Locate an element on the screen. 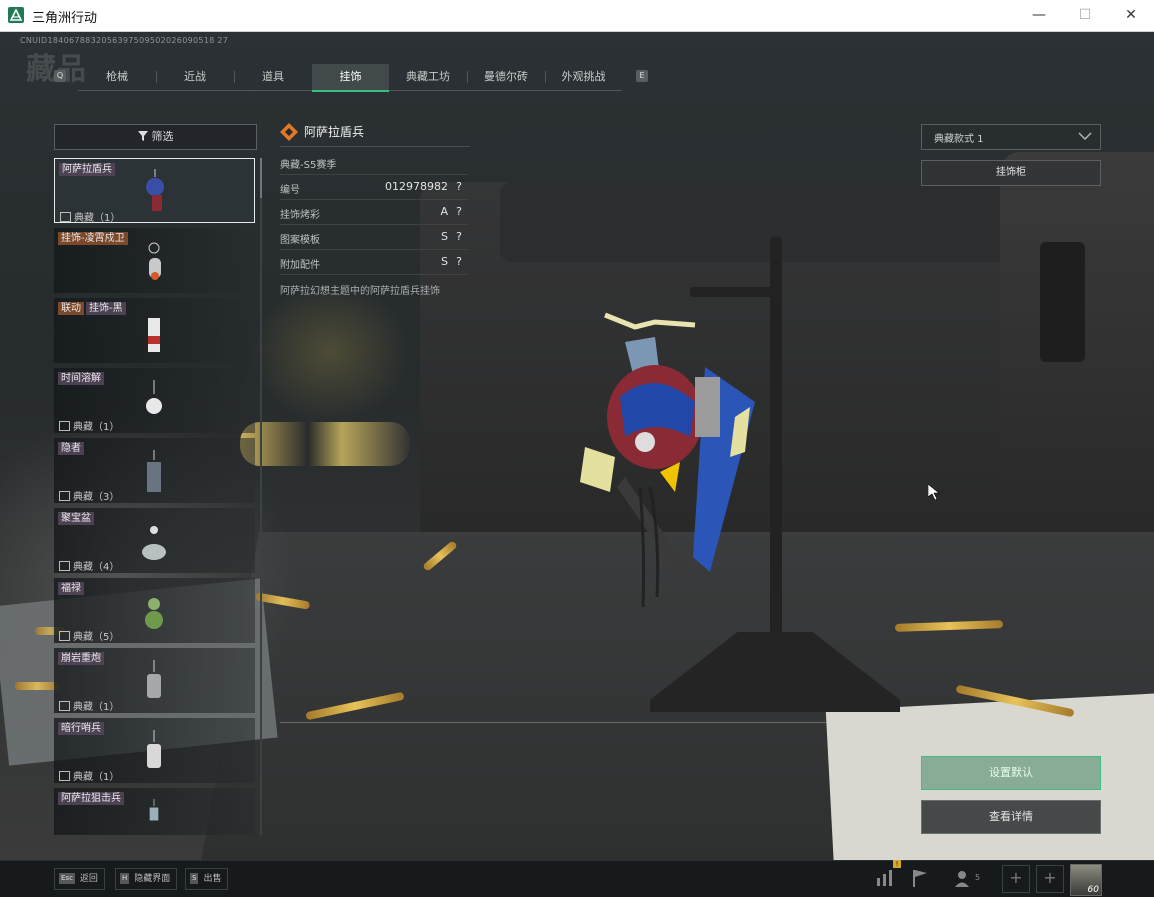  charm-item-collab-black: 联动 挂饰-黑 is located at coordinates (154, 330).